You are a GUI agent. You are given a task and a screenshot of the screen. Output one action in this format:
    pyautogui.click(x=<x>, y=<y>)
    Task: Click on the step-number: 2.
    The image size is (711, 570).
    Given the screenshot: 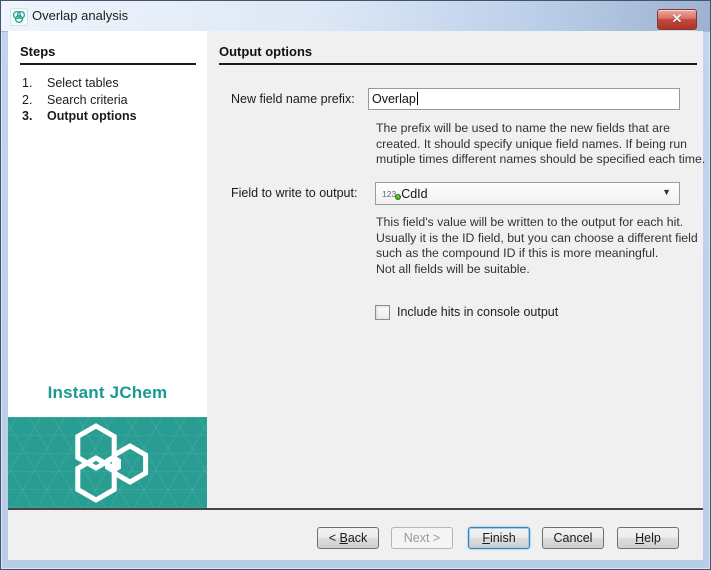 What is the action you would take?
    pyautogui.click(x=27, y=99)
    